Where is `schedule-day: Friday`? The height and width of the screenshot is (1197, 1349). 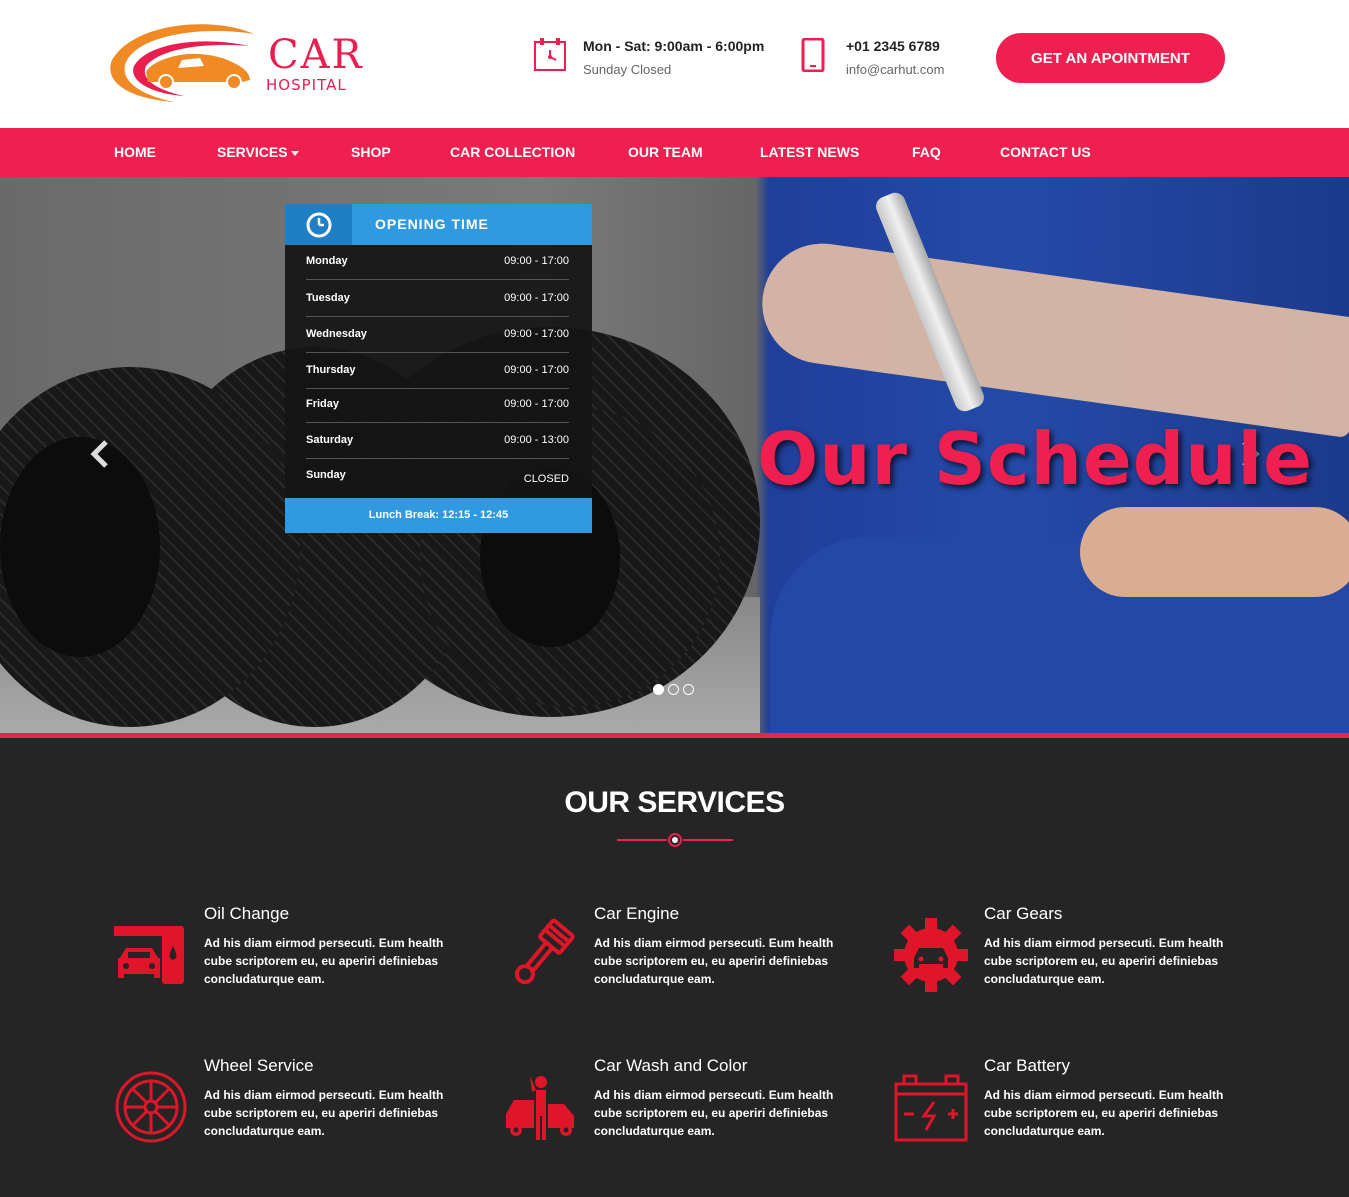
schedule-day: Friday is located at coordinates (323, 404).